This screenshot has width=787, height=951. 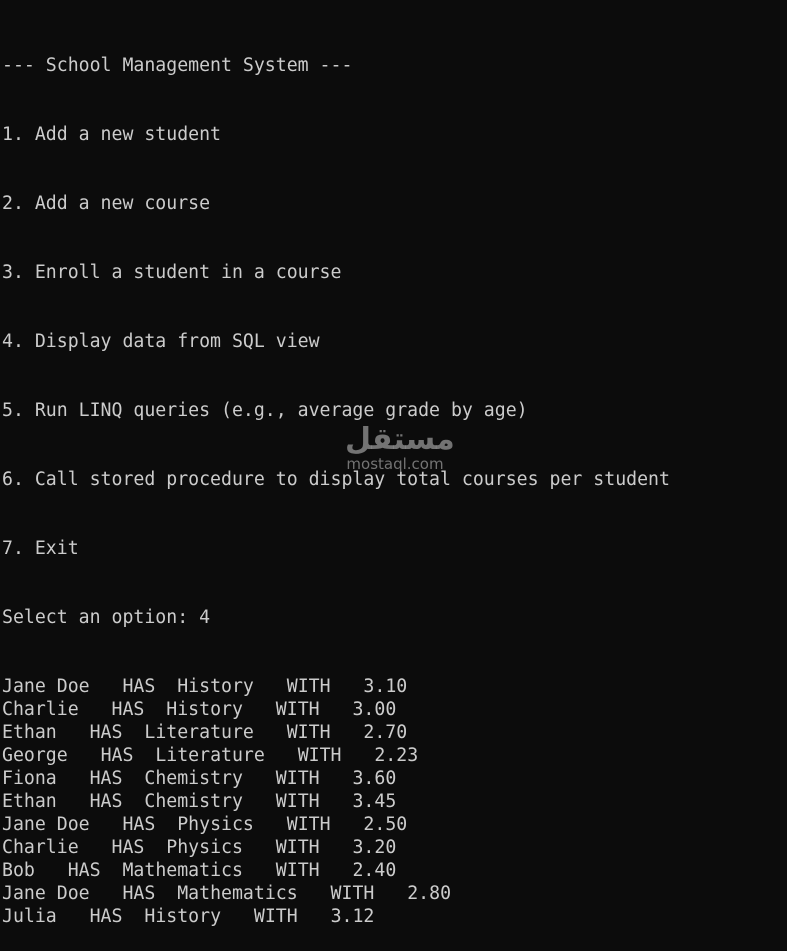 I want to click on result-row: George HAS Literature WITH 2.23, so click(x=336, y=755).